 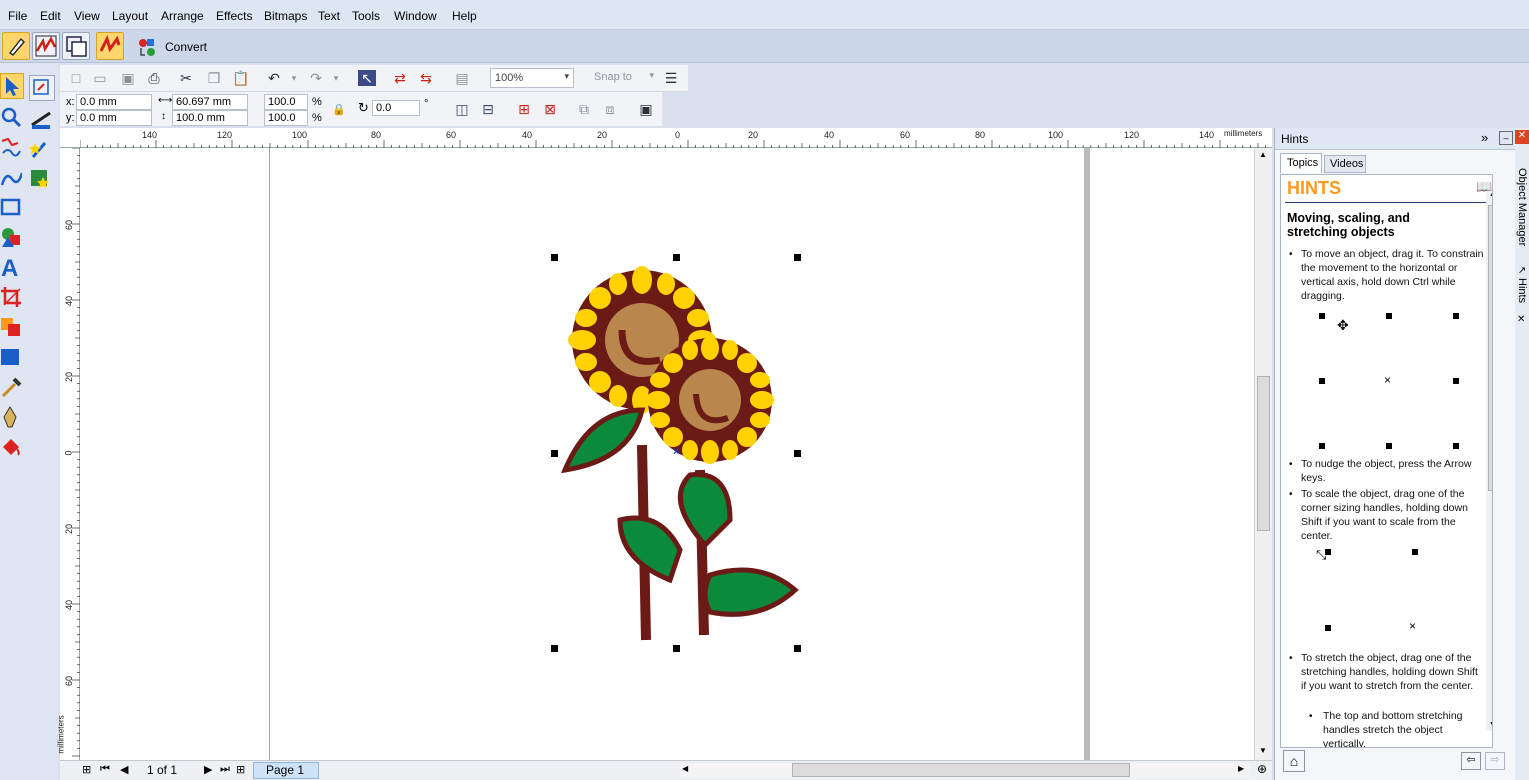 I want to click on scroll-right-icon: ▶, so click(x=1241, y=768).